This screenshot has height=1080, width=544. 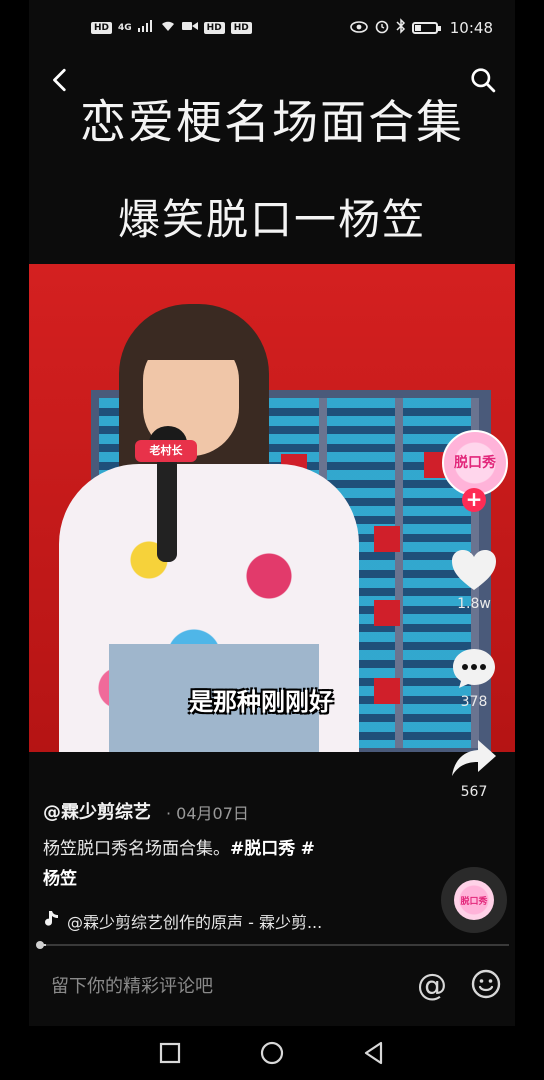 I want to click on follow-button: +, so click(x=474, y=500).